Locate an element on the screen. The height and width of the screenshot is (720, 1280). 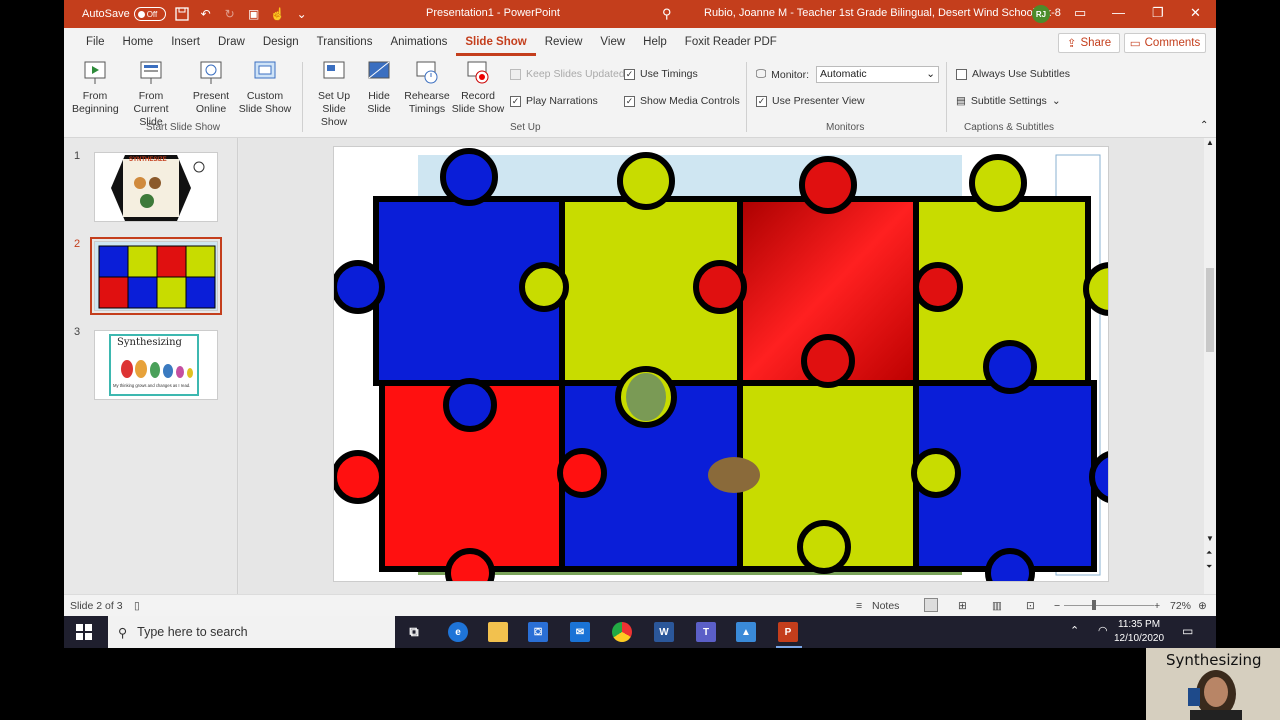
undo-icon: ↶ is located at coordinates (206, 14).